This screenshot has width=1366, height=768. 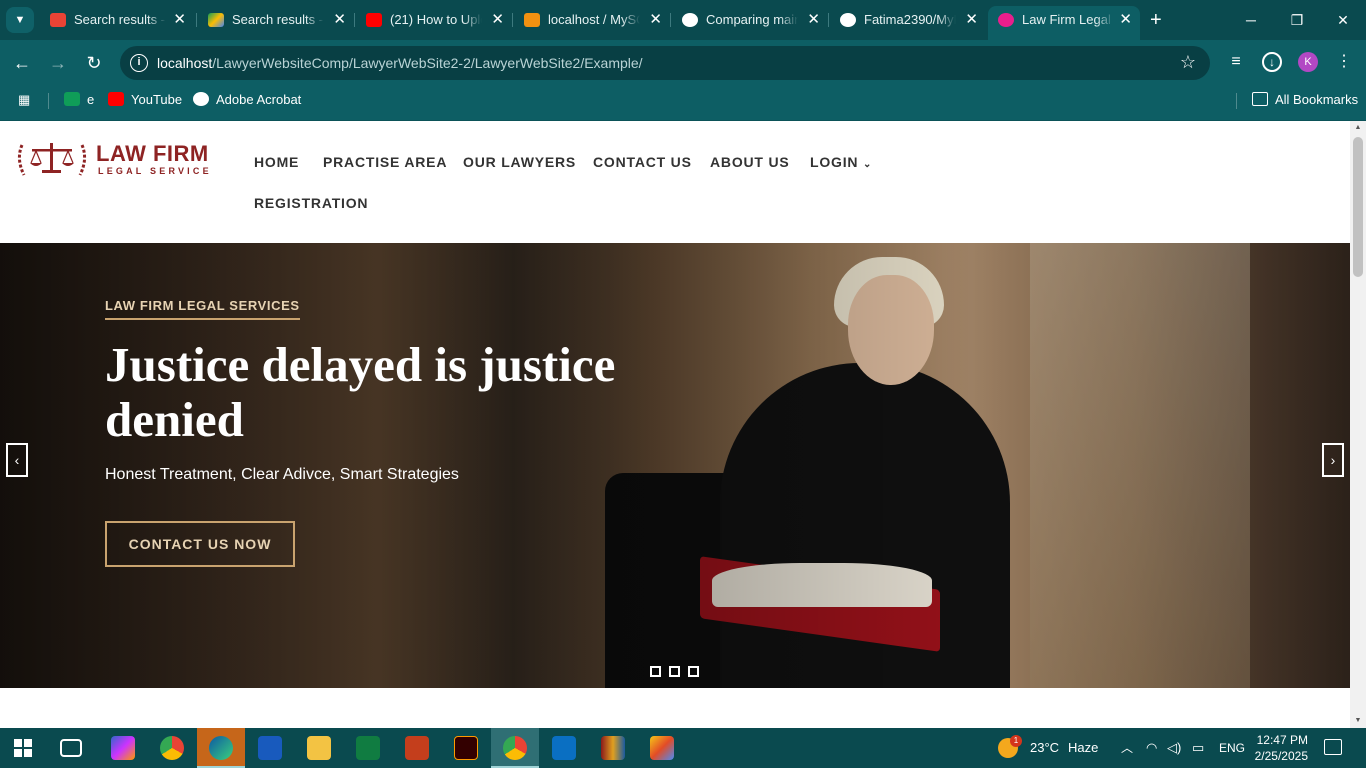 What do you see at coordinates (1198, 748) in the screenshot?
I see `battery-icon: ▭` at bounding box center [1198, 748].